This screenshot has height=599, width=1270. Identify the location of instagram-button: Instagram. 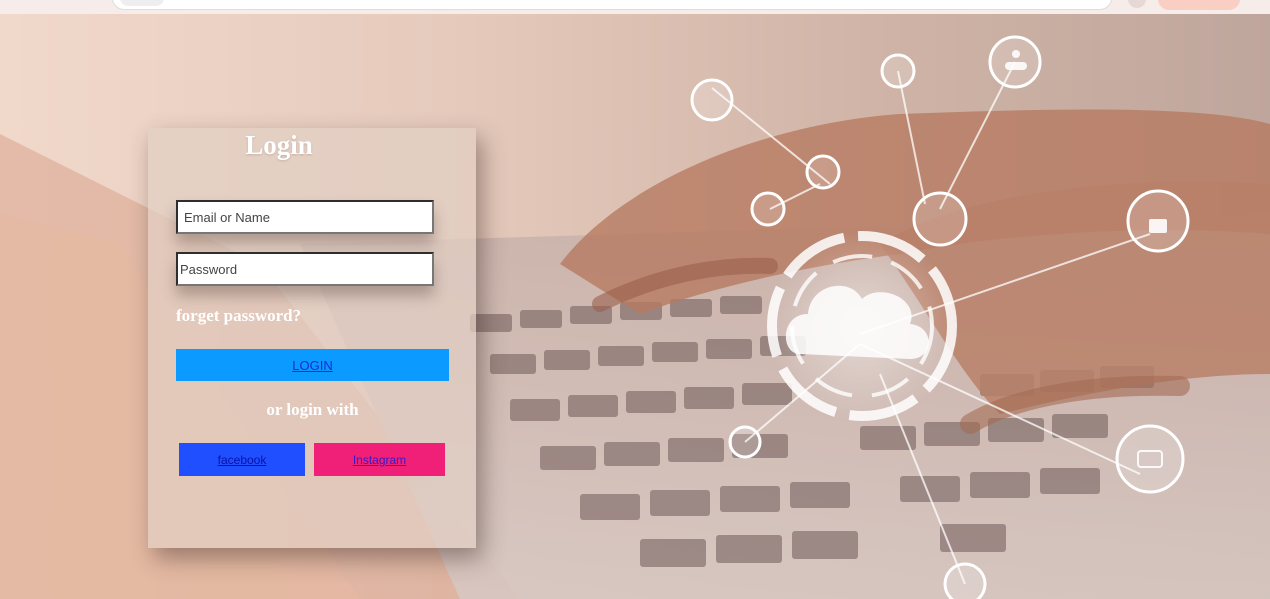
(379, 459).